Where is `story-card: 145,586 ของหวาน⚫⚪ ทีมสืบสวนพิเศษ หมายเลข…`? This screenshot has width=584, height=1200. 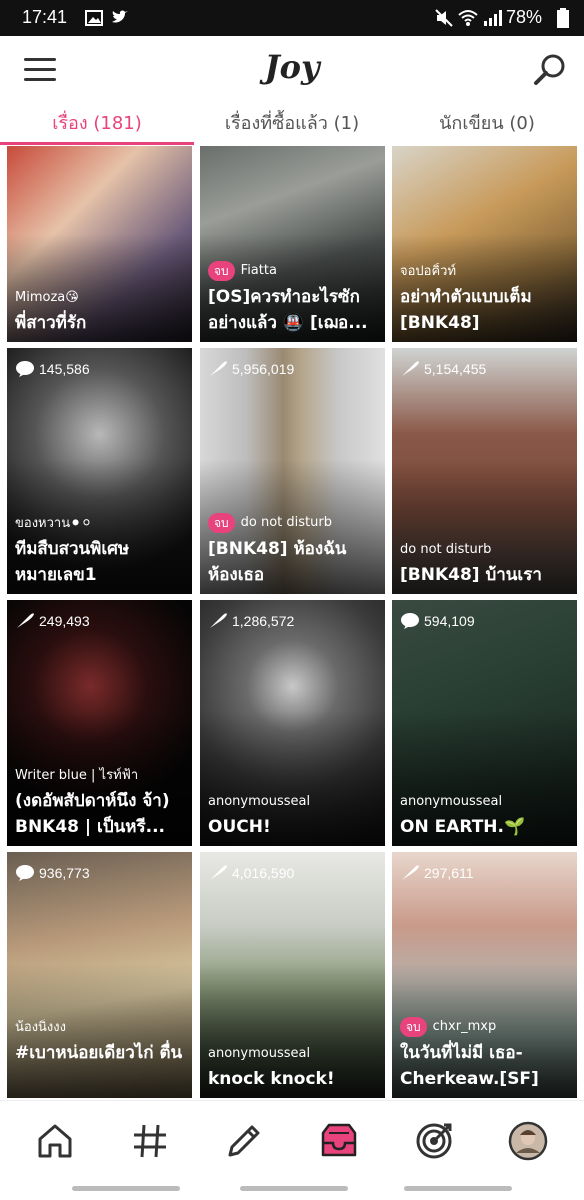
story-card: 145,586 ของหวาน⚫⚪ ทีมสืบสวนพิเศษ หมายเลข… is located at coordinates (99, 471).